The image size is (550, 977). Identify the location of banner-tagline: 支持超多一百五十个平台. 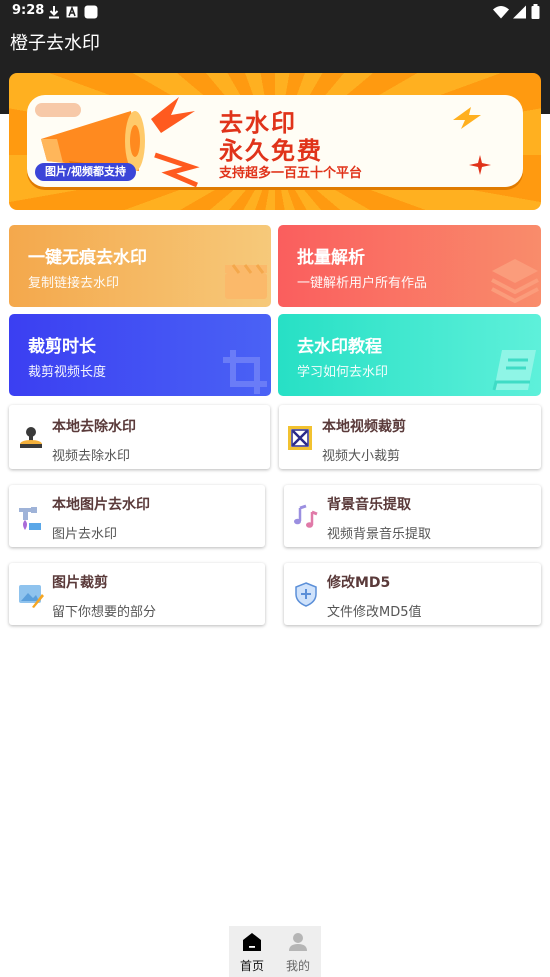
(291, 173).